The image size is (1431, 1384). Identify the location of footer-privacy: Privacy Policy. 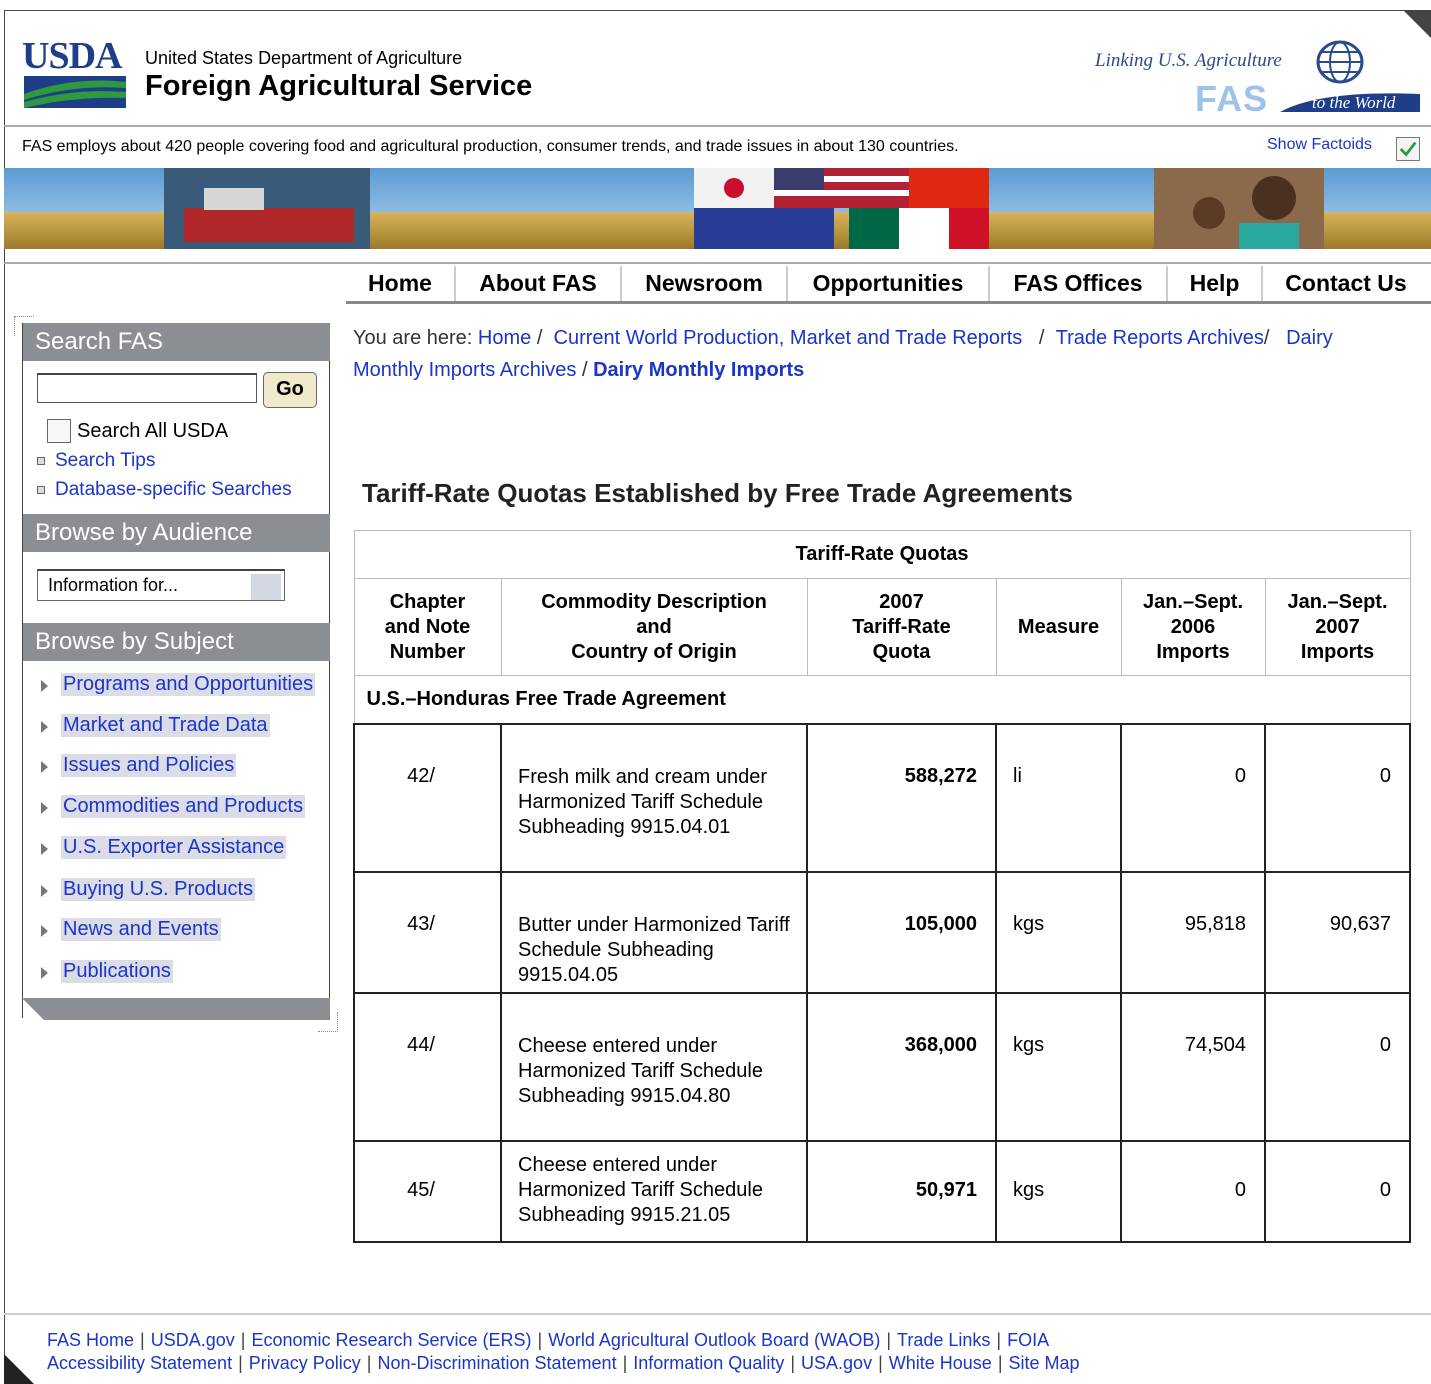
(305, 1363).